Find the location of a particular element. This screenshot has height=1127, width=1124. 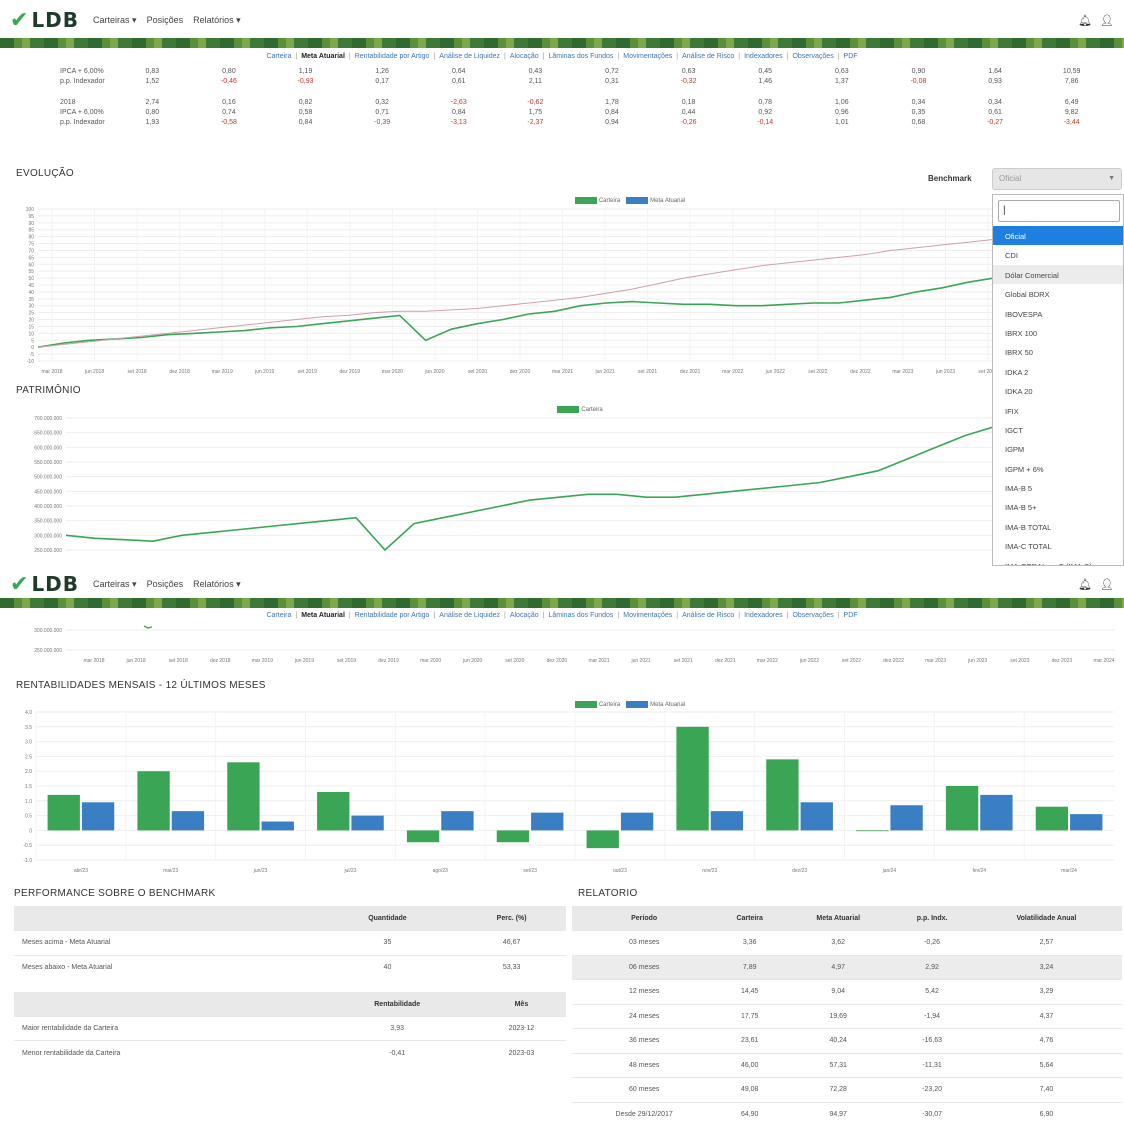

y-tick-label: 250.000.000 is located at coordinates (48, 551).